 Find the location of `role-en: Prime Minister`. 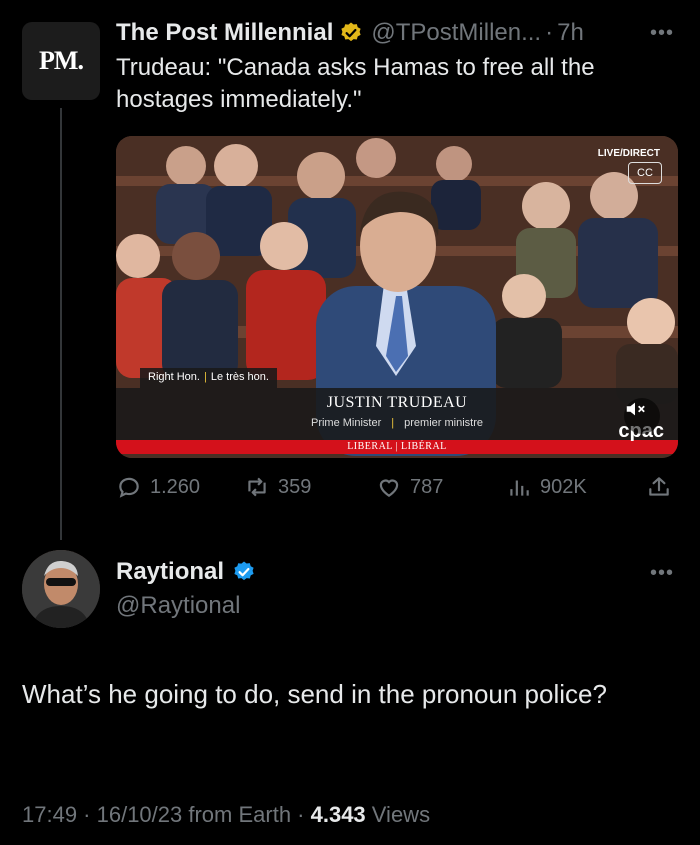

role-en: Prime Minister is located at coordinates (346, 423).